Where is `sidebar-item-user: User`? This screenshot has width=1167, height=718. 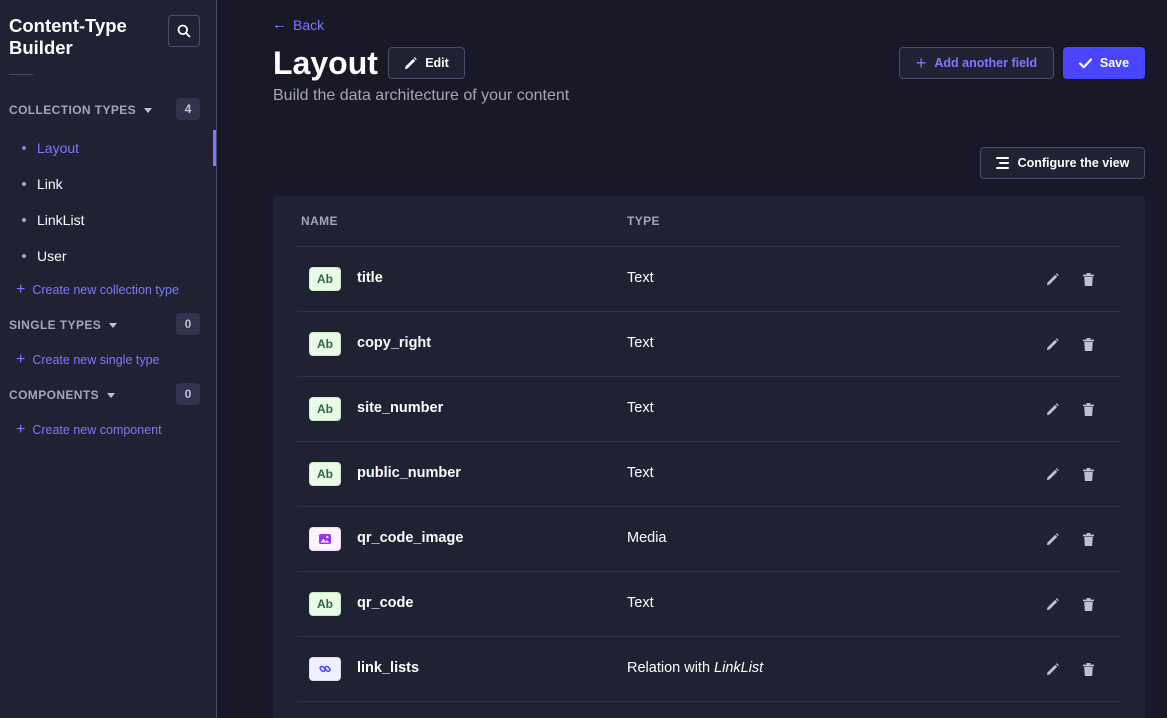 sidebar-item-user: User is located at coordinates (44, 256).